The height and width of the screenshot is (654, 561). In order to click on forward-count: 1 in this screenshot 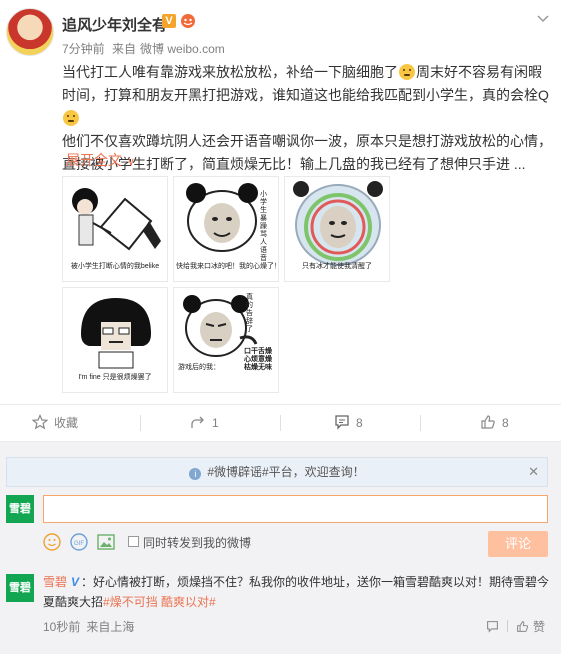, I will do `click(215, 423)`.